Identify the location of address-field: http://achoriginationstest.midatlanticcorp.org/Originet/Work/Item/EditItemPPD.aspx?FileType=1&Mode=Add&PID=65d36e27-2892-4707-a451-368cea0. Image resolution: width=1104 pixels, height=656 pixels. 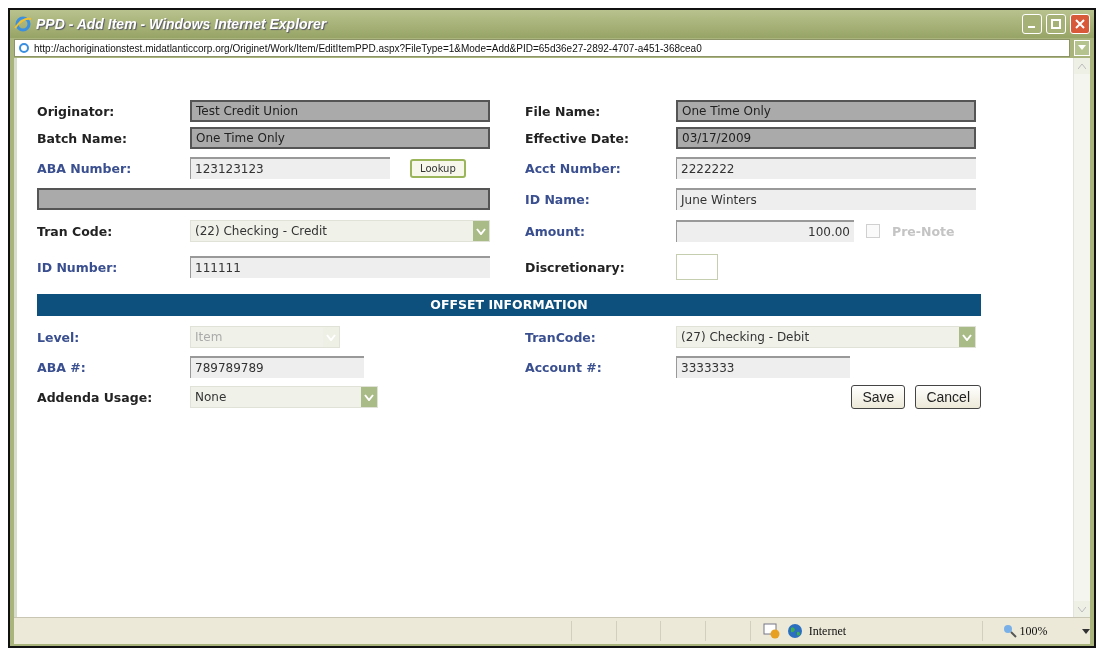
(542, 48).